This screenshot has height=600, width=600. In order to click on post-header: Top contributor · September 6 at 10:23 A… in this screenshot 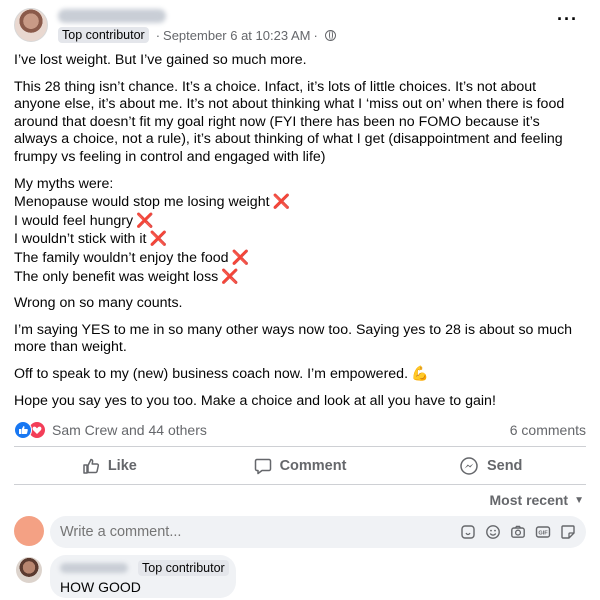, I will do `click(300, 24)`.